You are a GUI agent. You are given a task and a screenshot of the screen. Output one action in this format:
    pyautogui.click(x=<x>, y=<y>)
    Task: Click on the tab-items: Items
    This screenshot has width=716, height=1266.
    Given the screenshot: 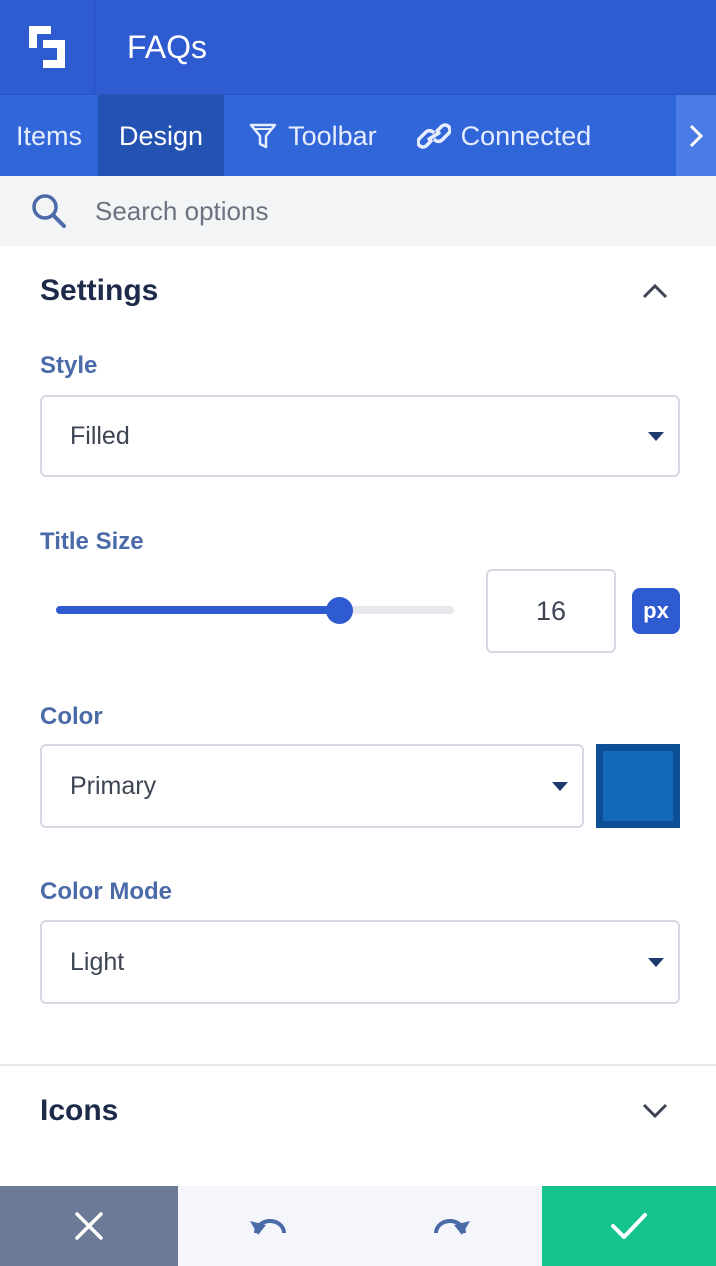 What is the action you would take?
    pyautogui.click(x=49, y=136)
    